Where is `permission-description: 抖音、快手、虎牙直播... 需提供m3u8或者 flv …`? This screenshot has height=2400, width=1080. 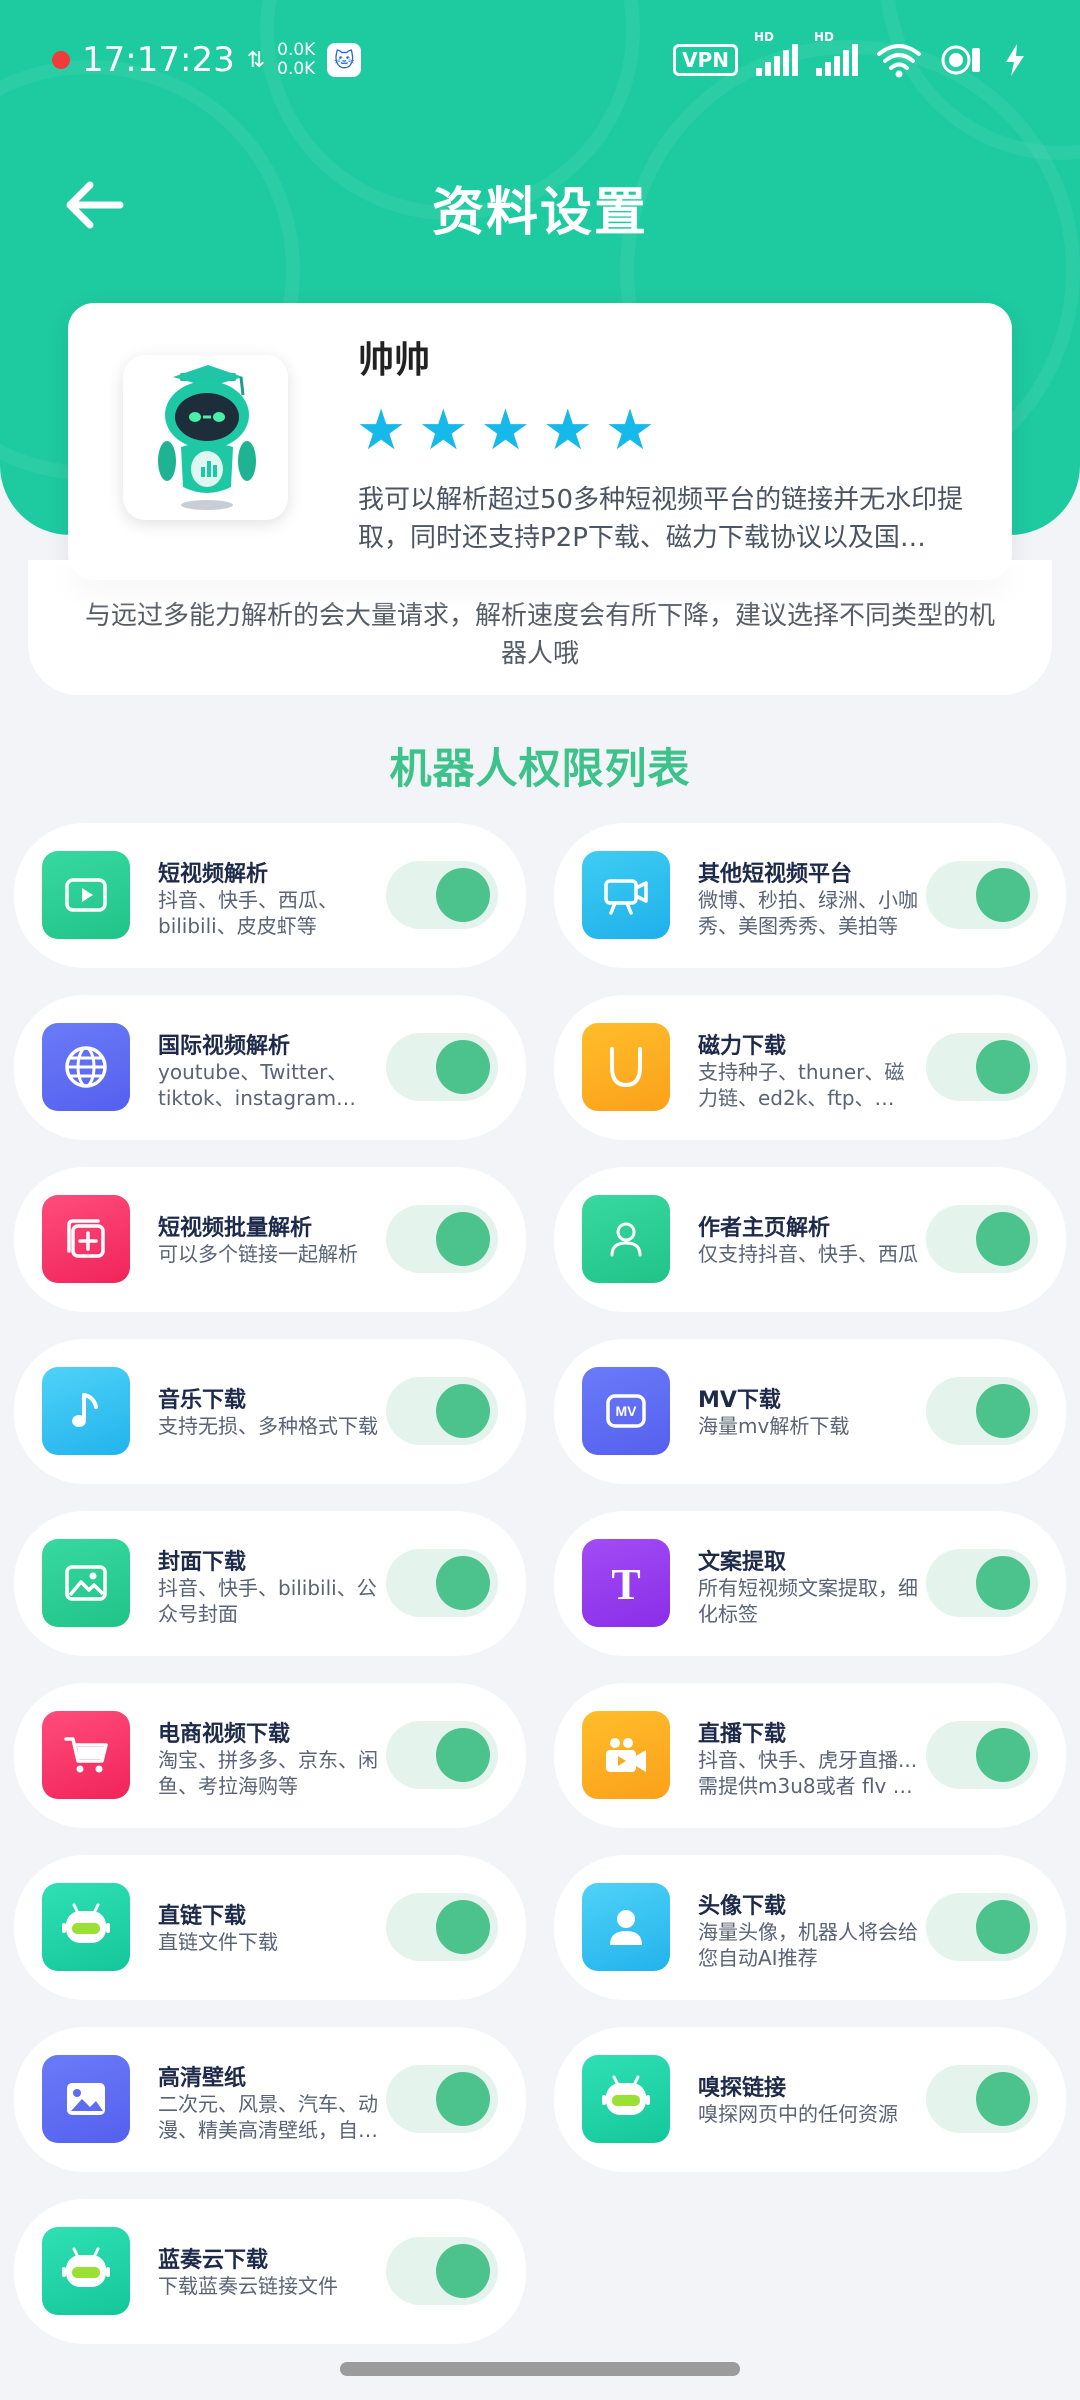 permission-description: 抖音、快手、虎牙直播... 需提供m3u8或者 flv … is located at coordinates (808, 1773).